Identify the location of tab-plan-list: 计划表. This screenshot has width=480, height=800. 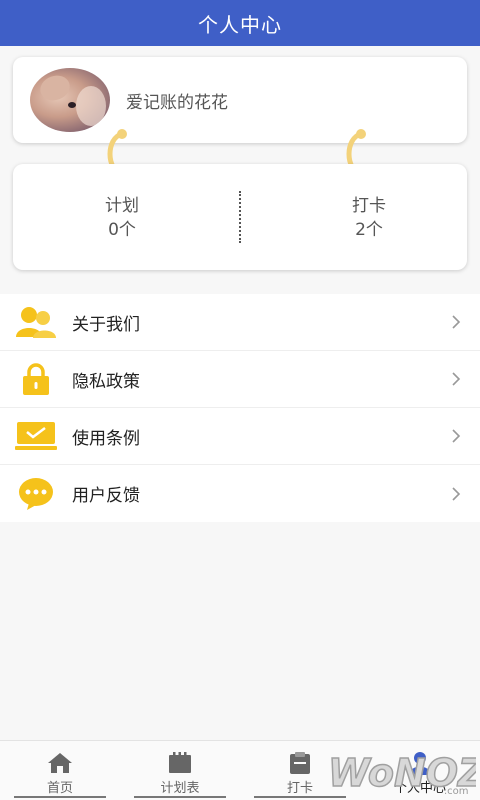
(180, 770).